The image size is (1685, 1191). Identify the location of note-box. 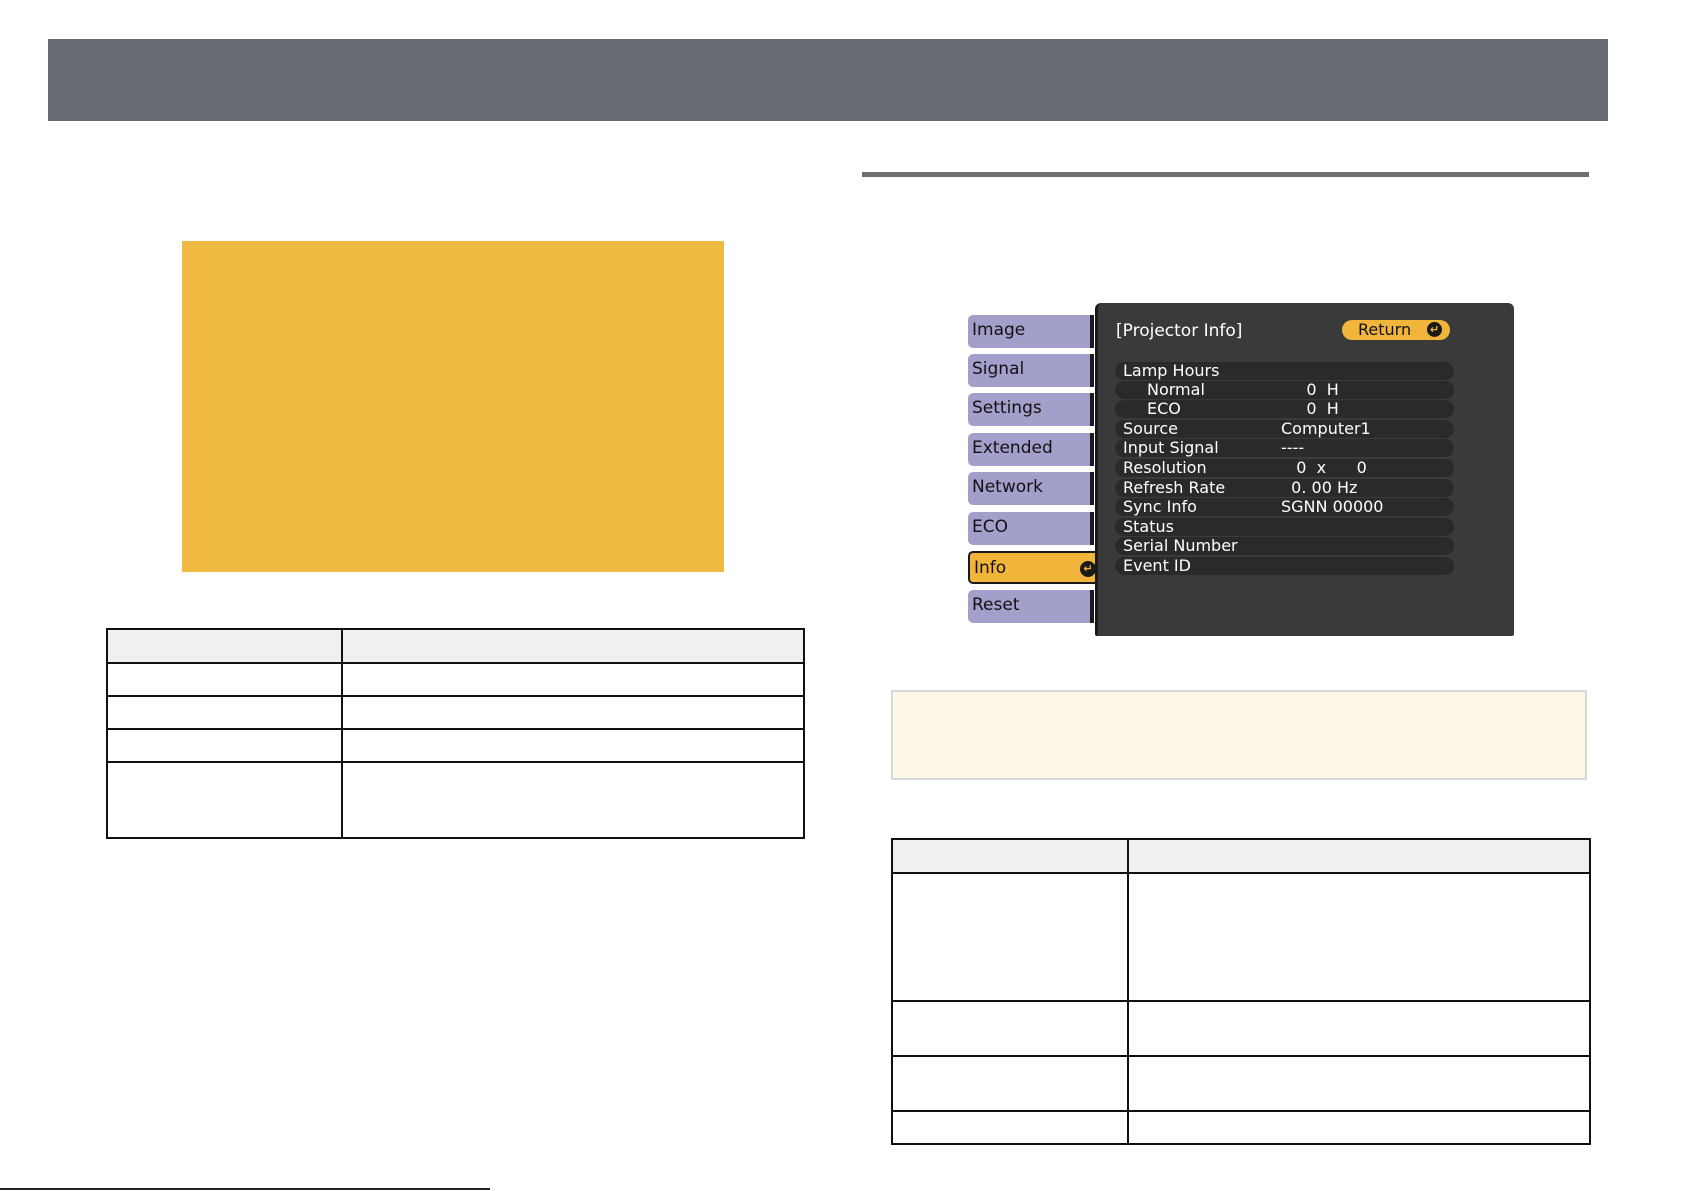
(1239, 735).